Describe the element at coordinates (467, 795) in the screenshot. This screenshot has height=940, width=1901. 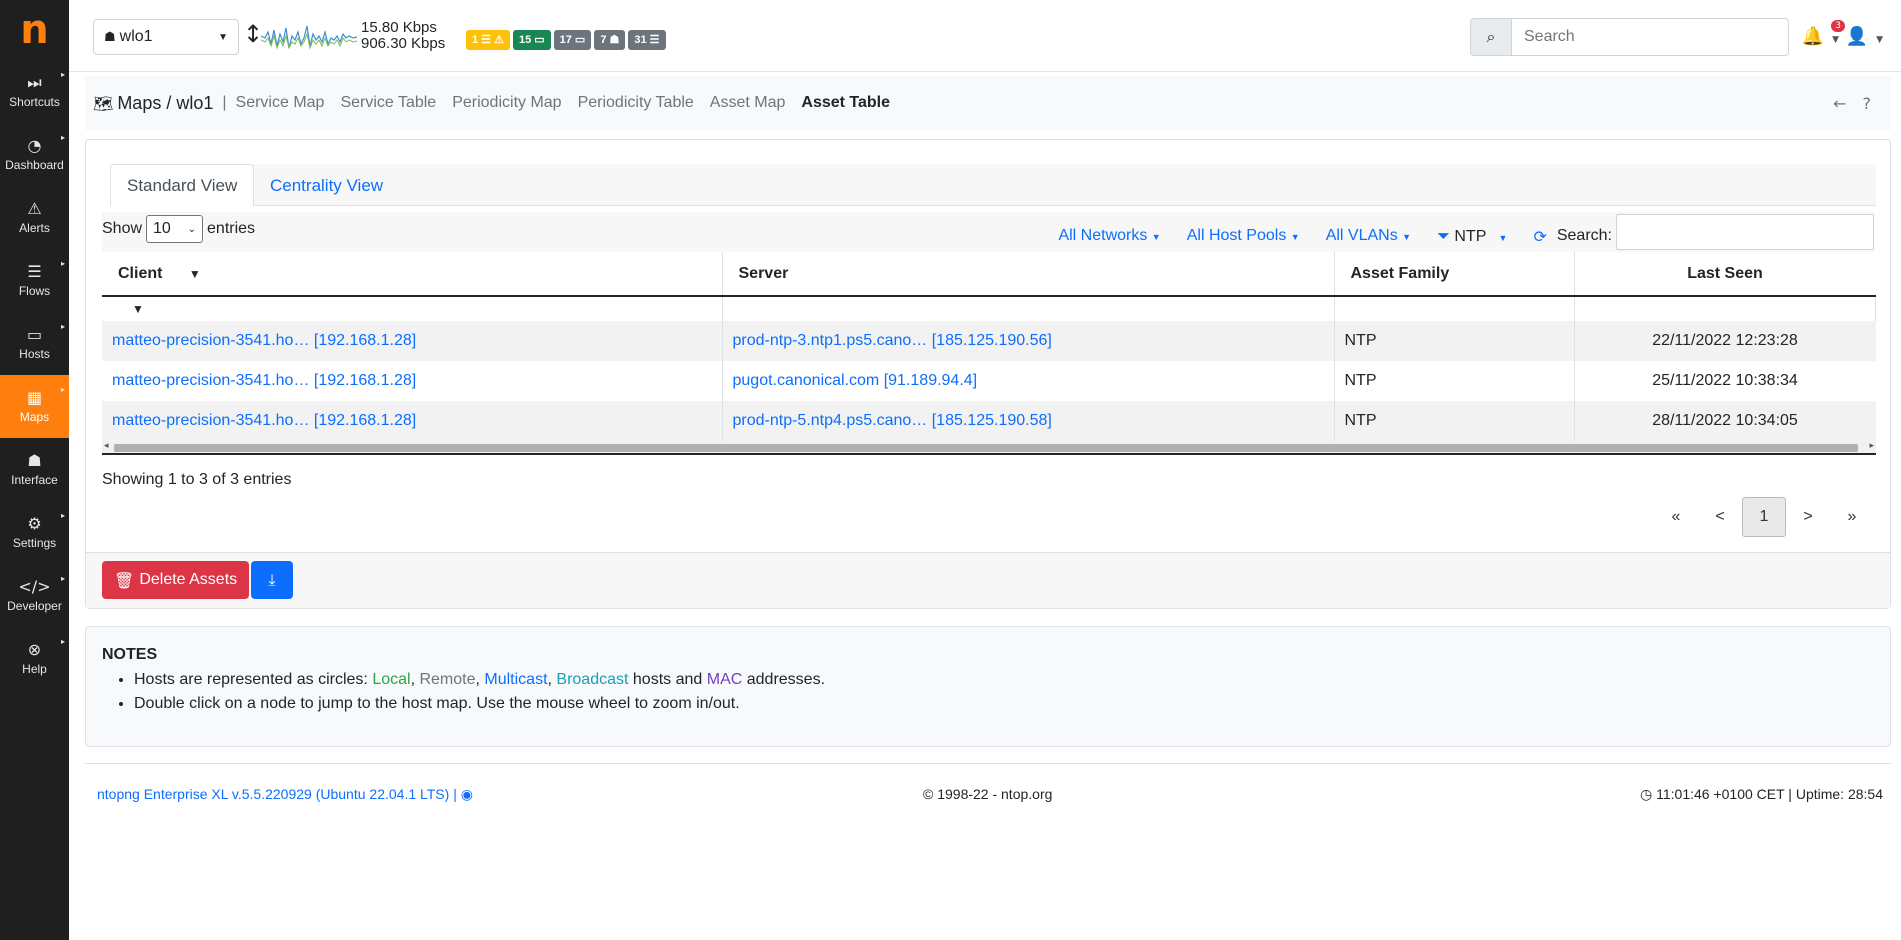
I see `github-icon: ◉` at that location.